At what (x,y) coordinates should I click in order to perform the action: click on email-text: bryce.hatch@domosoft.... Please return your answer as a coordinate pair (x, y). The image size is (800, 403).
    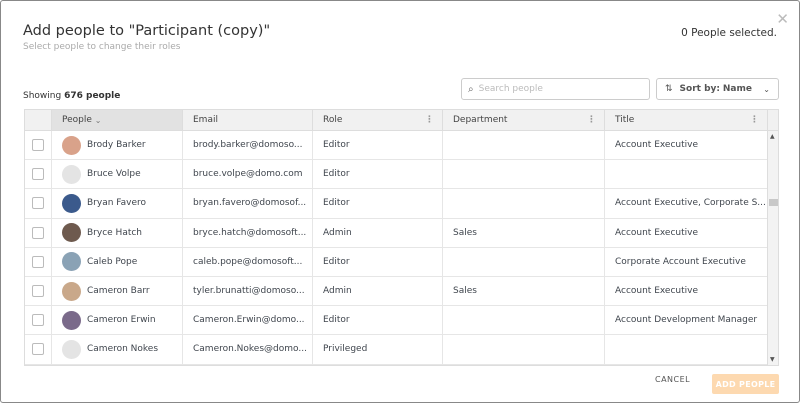
    Looking at the image, I should click on (250, 232).